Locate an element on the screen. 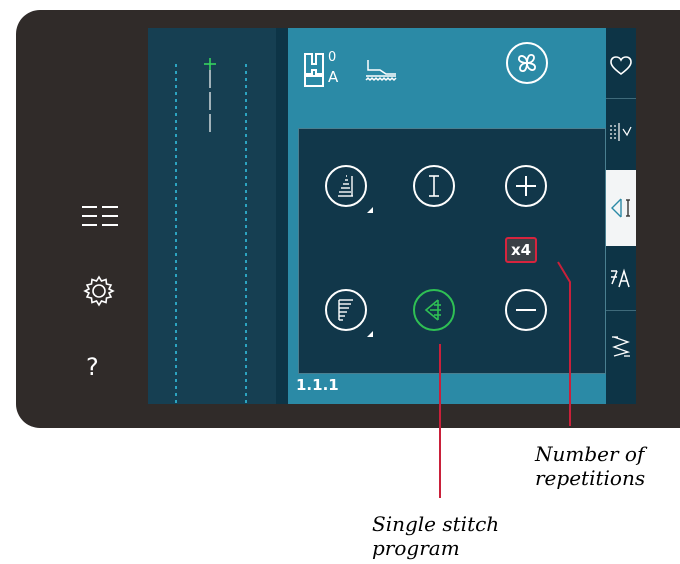  swirl-icon is located at coordinates (527, 63).